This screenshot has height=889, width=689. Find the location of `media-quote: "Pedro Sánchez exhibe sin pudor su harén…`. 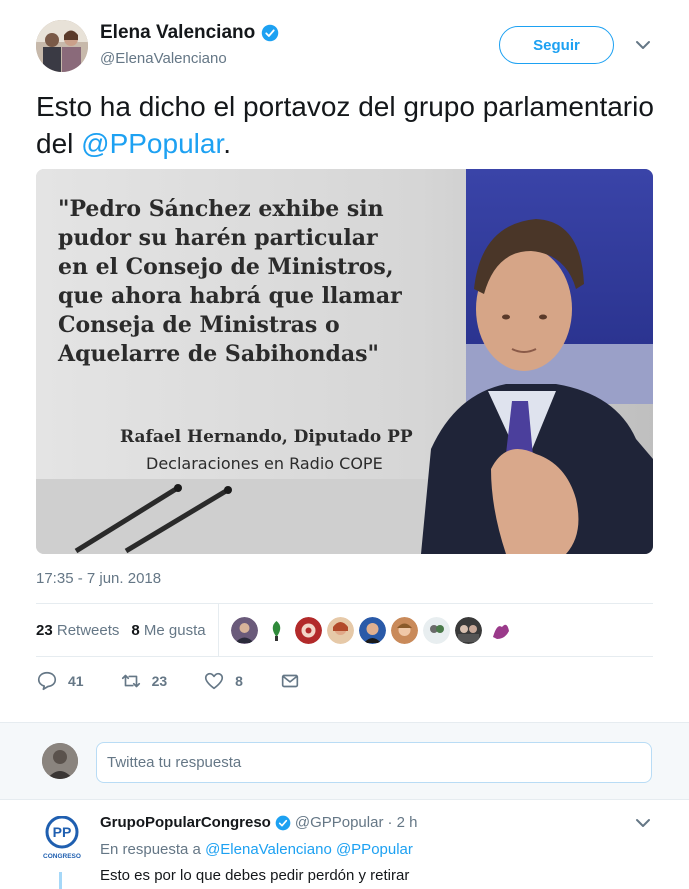

media-quote: "Pedro Sánchez exhibe sin pudor su harén… is located at coordinates (248, 282).